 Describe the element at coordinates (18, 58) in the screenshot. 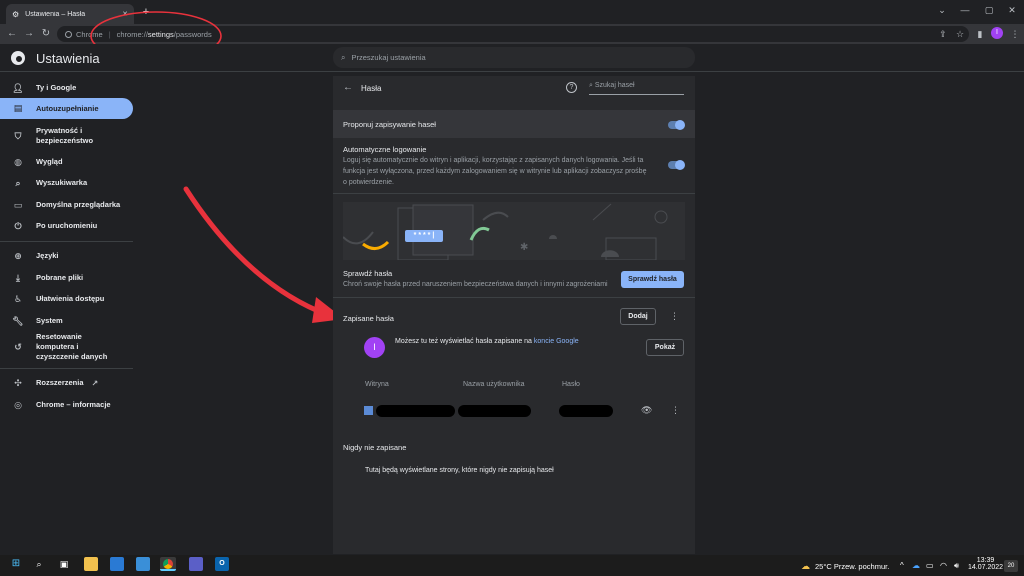

I see `chrome-logo-icon` at that location.